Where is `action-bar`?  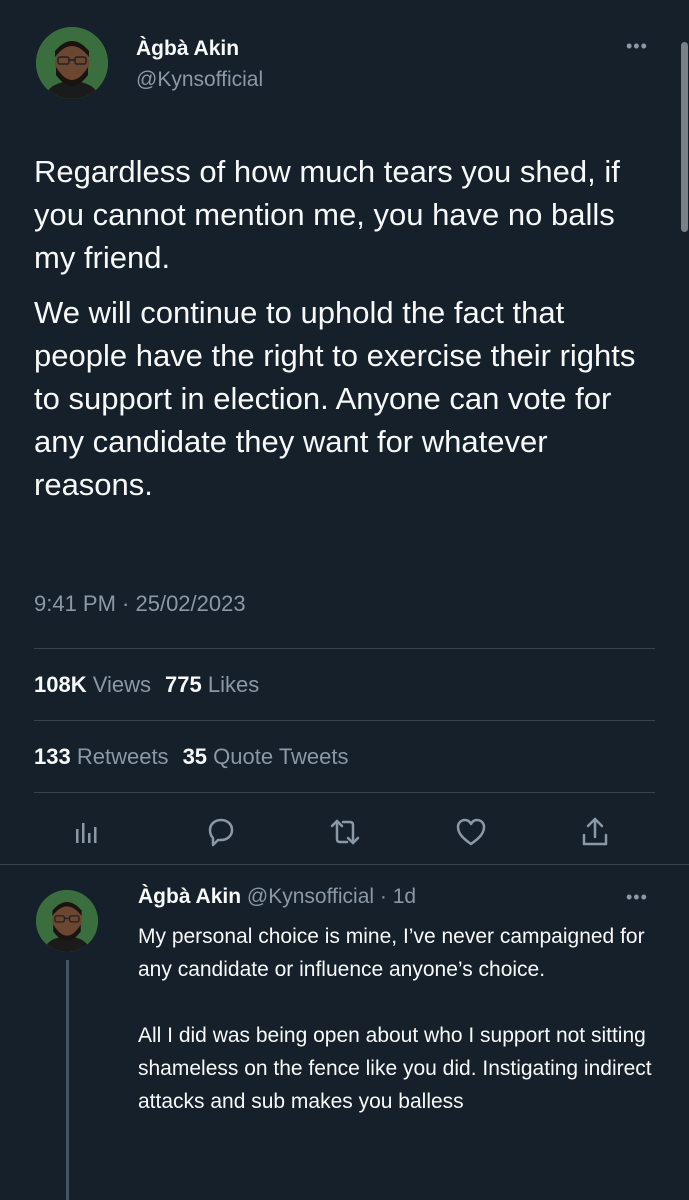 action-bar is located at coordinates (340, 832).